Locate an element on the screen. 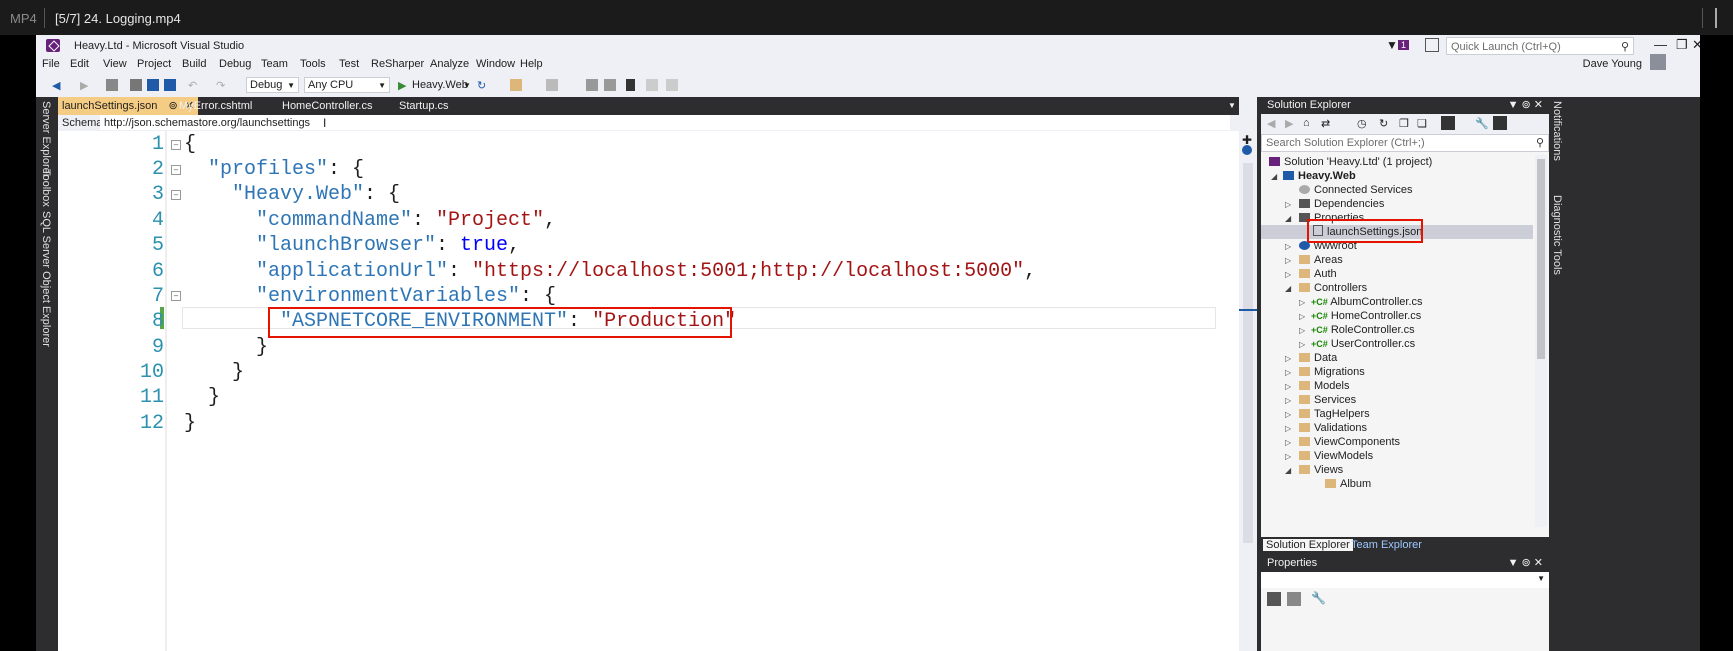  bookmark-next-icon is located at coordinates (672, 85).